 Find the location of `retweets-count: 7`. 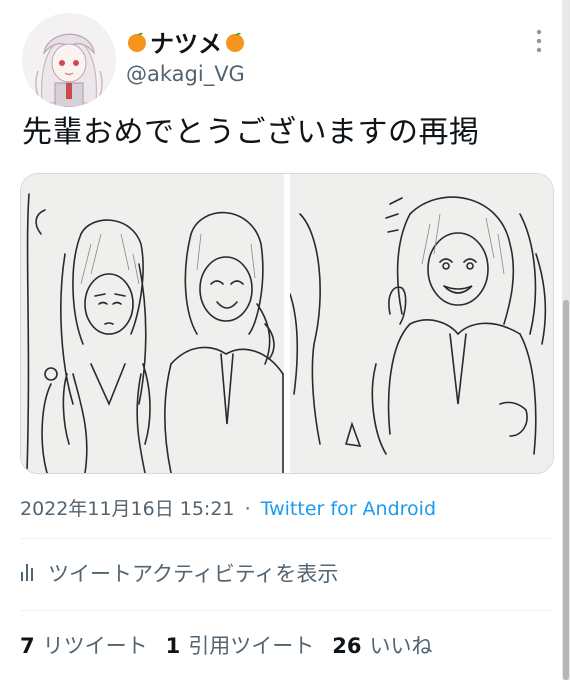

retweets-count: 7 is located at coordinates (27, 646).